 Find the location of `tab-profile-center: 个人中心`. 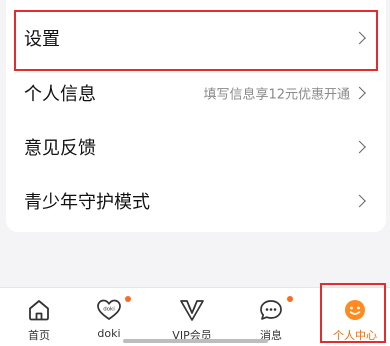

tab-profile-center: 个人中心 is located at coordinates (353, 317).